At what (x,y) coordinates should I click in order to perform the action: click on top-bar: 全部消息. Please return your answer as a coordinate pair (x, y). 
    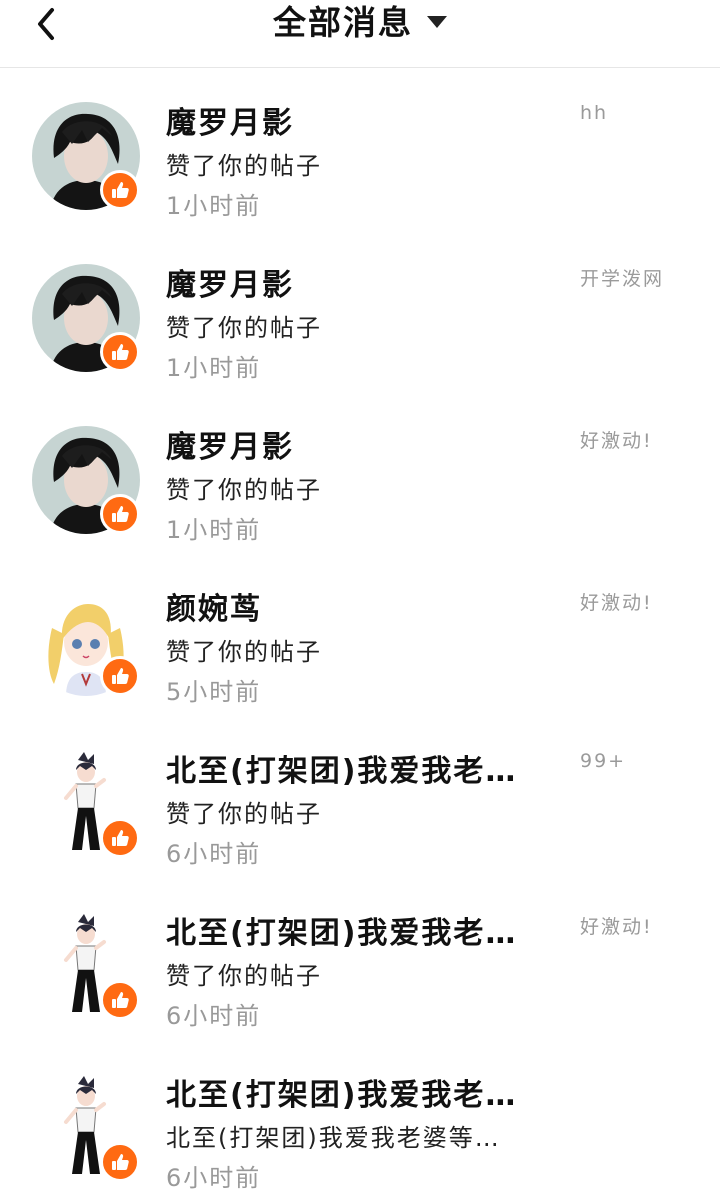
    Looking at the image, I should click on (360, 34).